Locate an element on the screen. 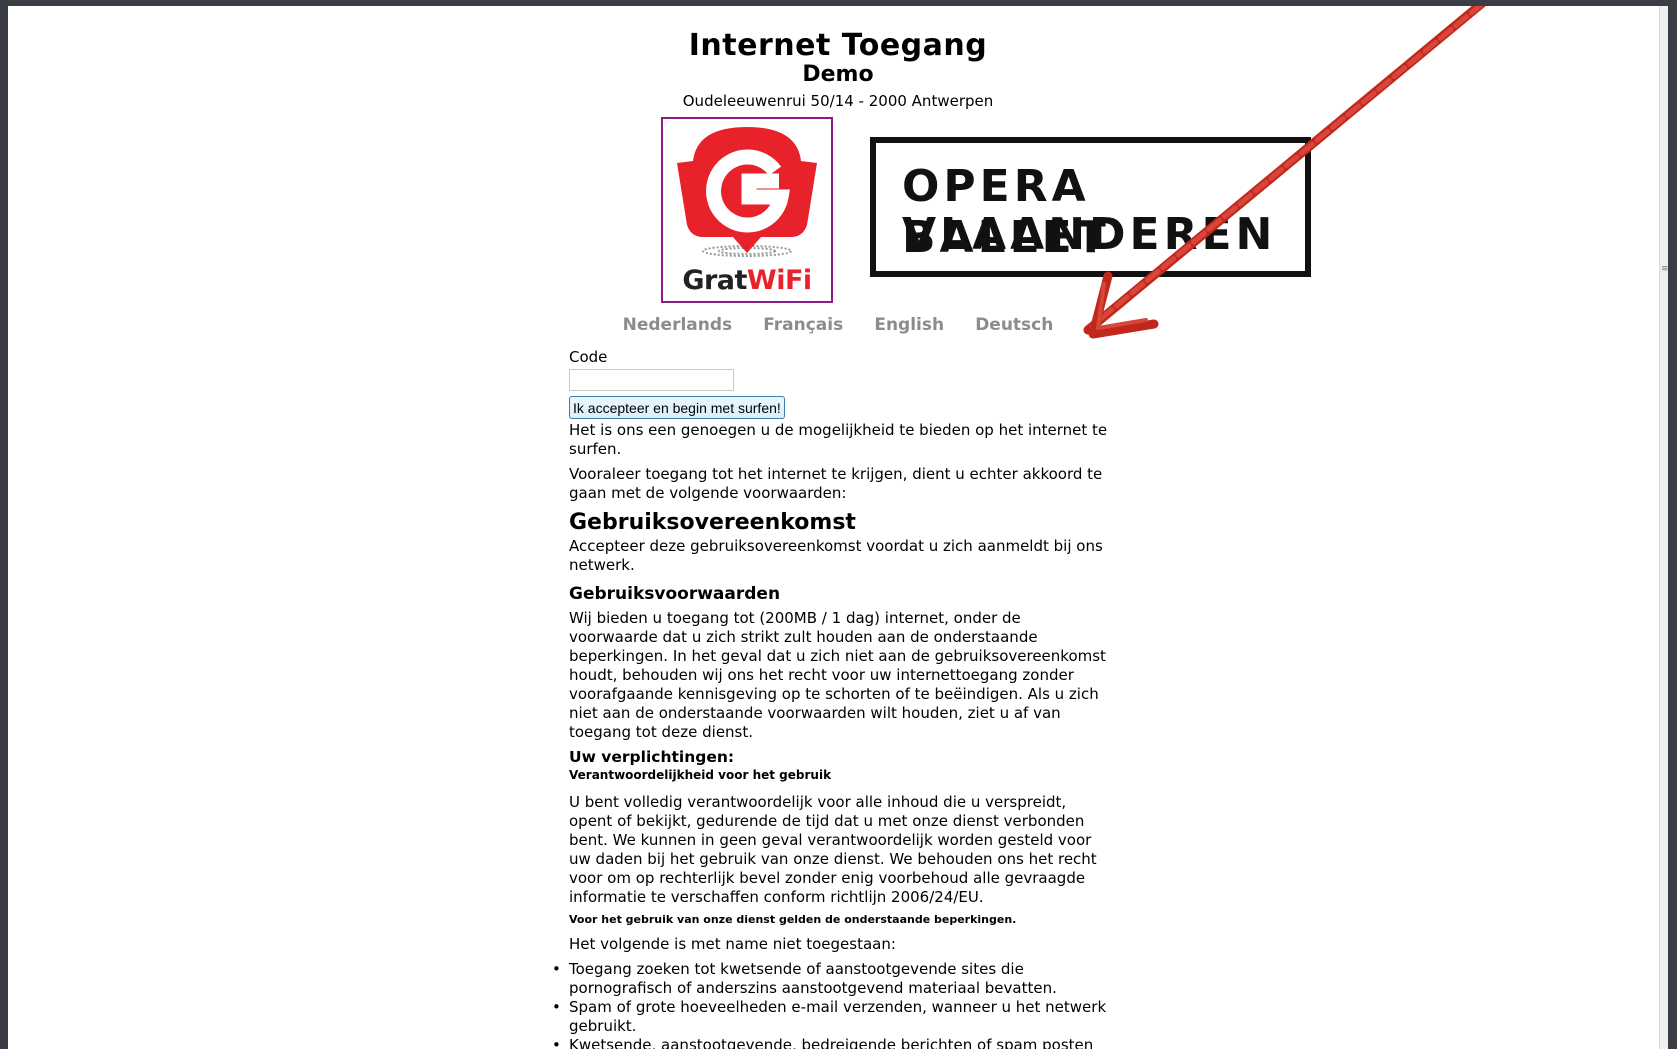  login-form: Code Ik accepteer en begin met surfen! is located at coordinates (839, 383).